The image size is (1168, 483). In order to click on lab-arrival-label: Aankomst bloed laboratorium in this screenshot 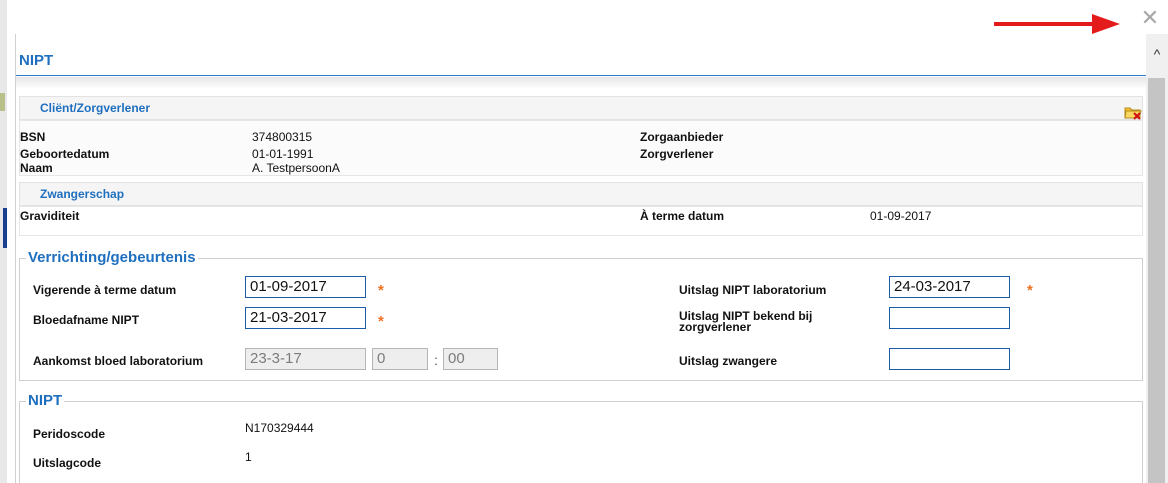, I will do `click(118, 361)`.